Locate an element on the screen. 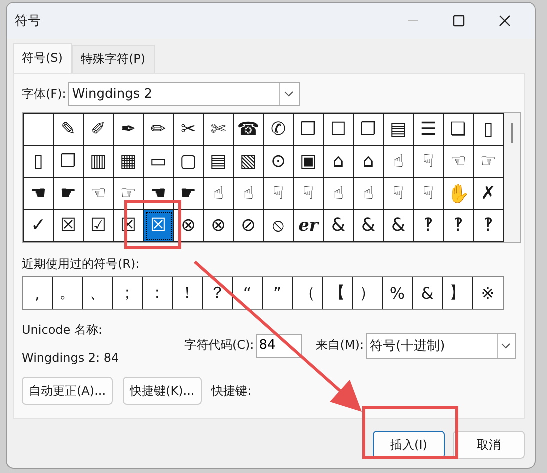  maximize-icon is located at coordinates (459, 21).